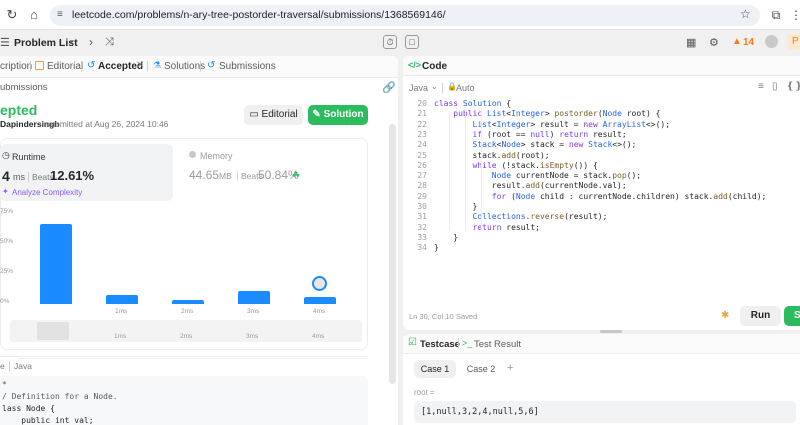 The width and height of the screenshot is (800, 425). What do you see at coordinates (34, 15) in the screenshot?
I see `home-icon: ⌂` at bounding box center [34, 15].